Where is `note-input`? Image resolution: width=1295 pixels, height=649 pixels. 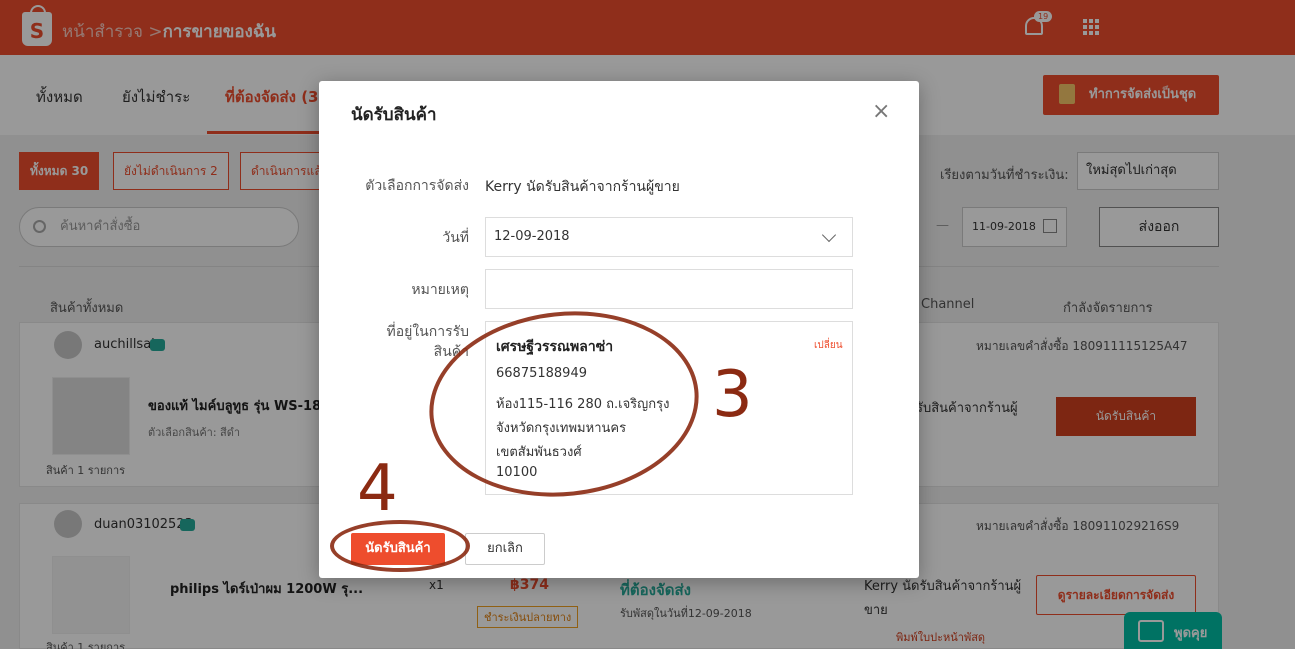 note-input is located at coordinates (669, 289).